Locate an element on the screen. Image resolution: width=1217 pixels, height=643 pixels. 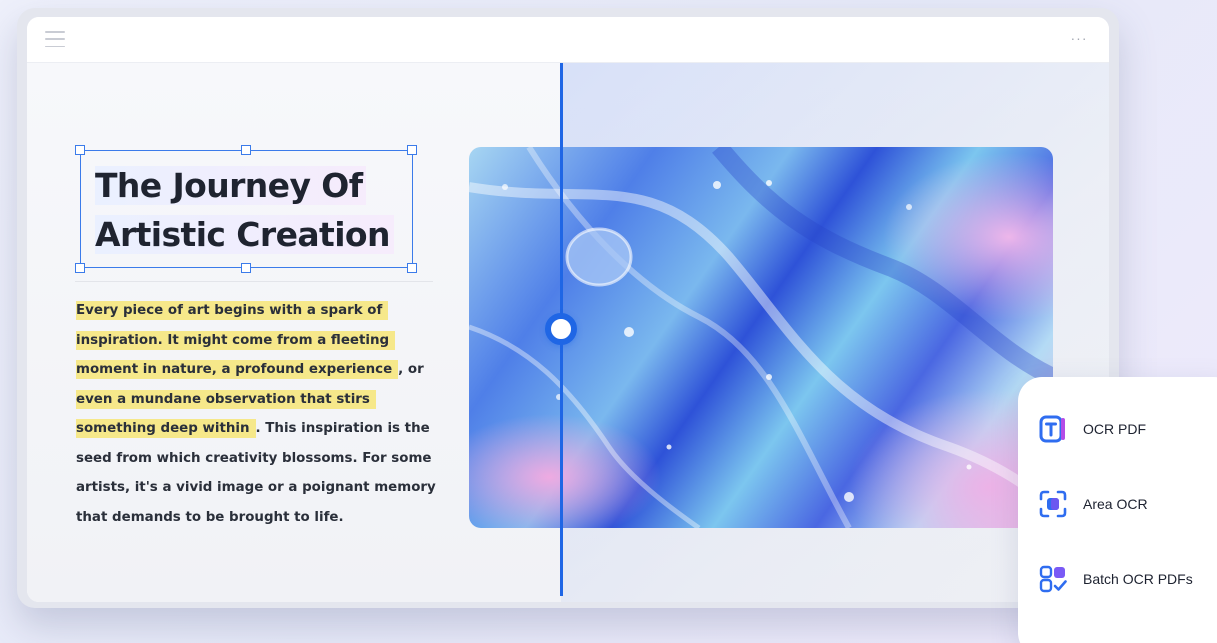
divider is located at coordinates (254, 281).